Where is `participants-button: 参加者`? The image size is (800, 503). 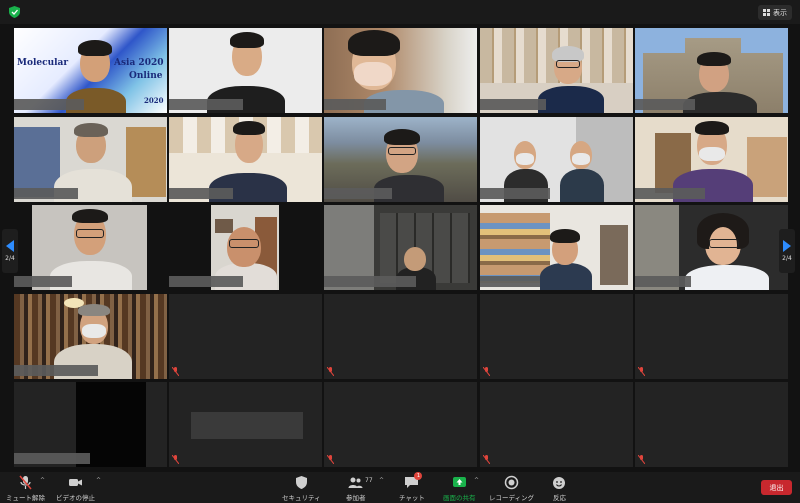
participants-button: 参加者 is located at coordinates (356, 488).